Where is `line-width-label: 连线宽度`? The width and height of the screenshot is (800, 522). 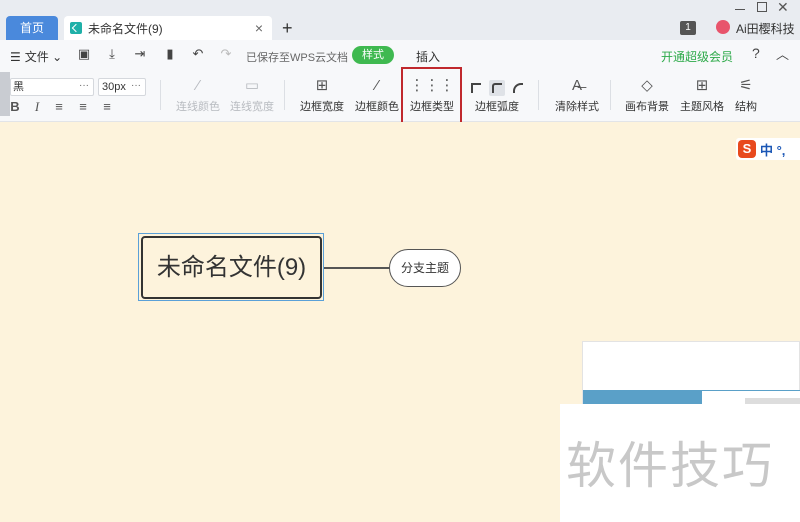
line-width-label: 连线宽度 is located at coordinates (252, 107).